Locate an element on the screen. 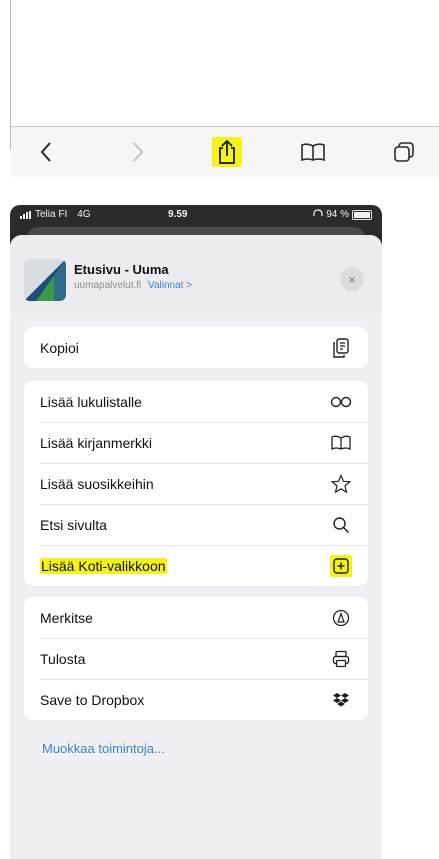 The width and height of the screenshot is (439, 859). action-favorites: Lisää suosikkeihin is located at coordinates (196, 483).